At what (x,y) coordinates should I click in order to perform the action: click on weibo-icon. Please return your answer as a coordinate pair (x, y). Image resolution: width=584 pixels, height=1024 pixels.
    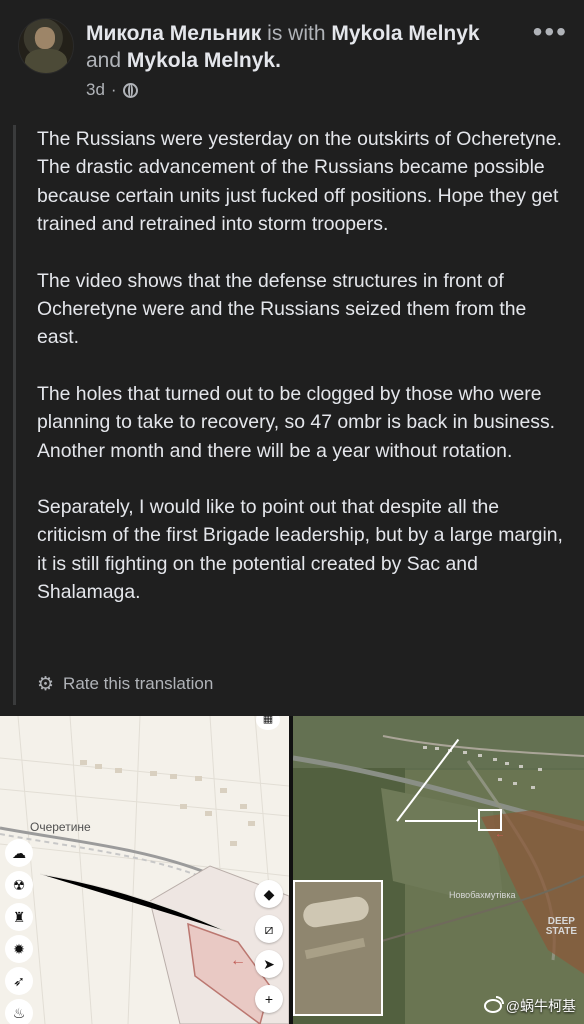
    Looking at the image, I should click on (493, 1004).